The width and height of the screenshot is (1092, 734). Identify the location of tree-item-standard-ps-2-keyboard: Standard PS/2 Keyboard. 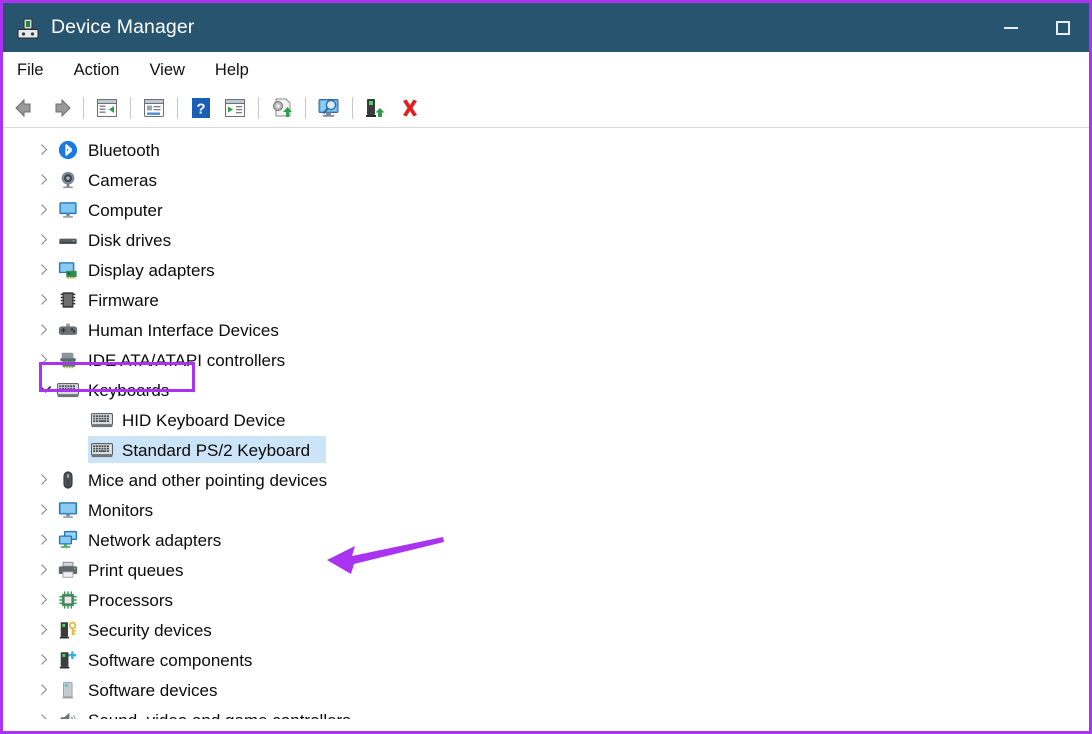
(546, 450).